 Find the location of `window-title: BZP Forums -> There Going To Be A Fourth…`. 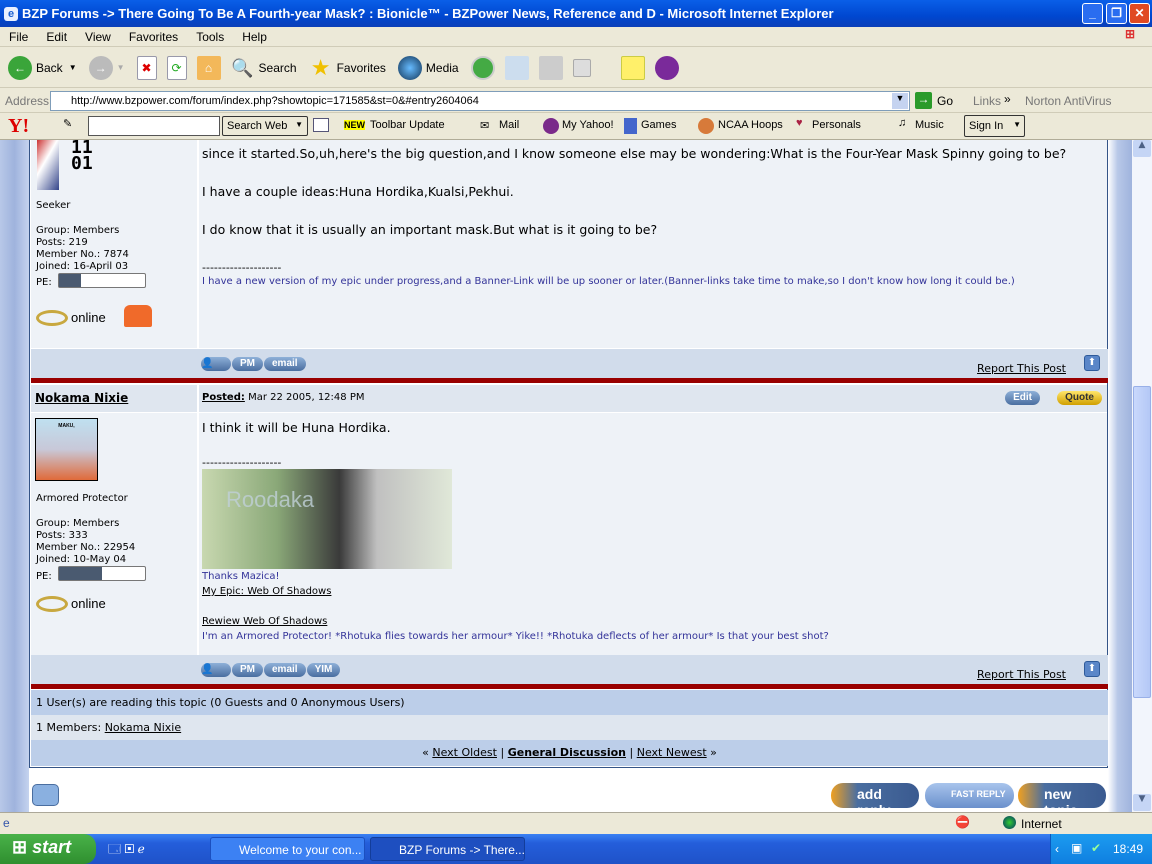

window-title: BZP Forums -> There Going To Be A Fourth… is located at coordinates (428, 13).